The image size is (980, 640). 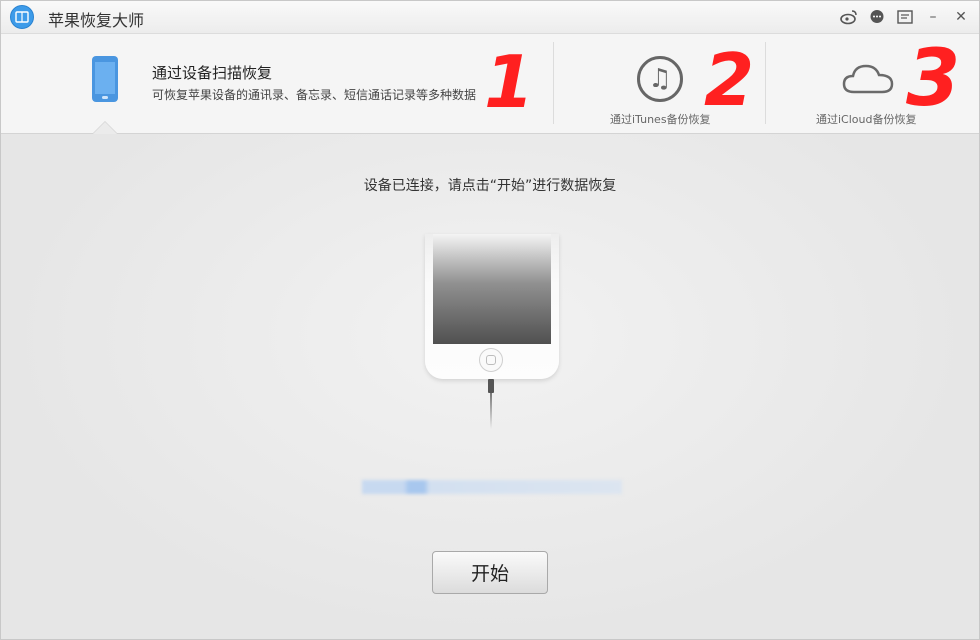 What do you see at coordinates (491, 404) in the screenshot?
I see `cable-icon` at bounding box center [491, 404].